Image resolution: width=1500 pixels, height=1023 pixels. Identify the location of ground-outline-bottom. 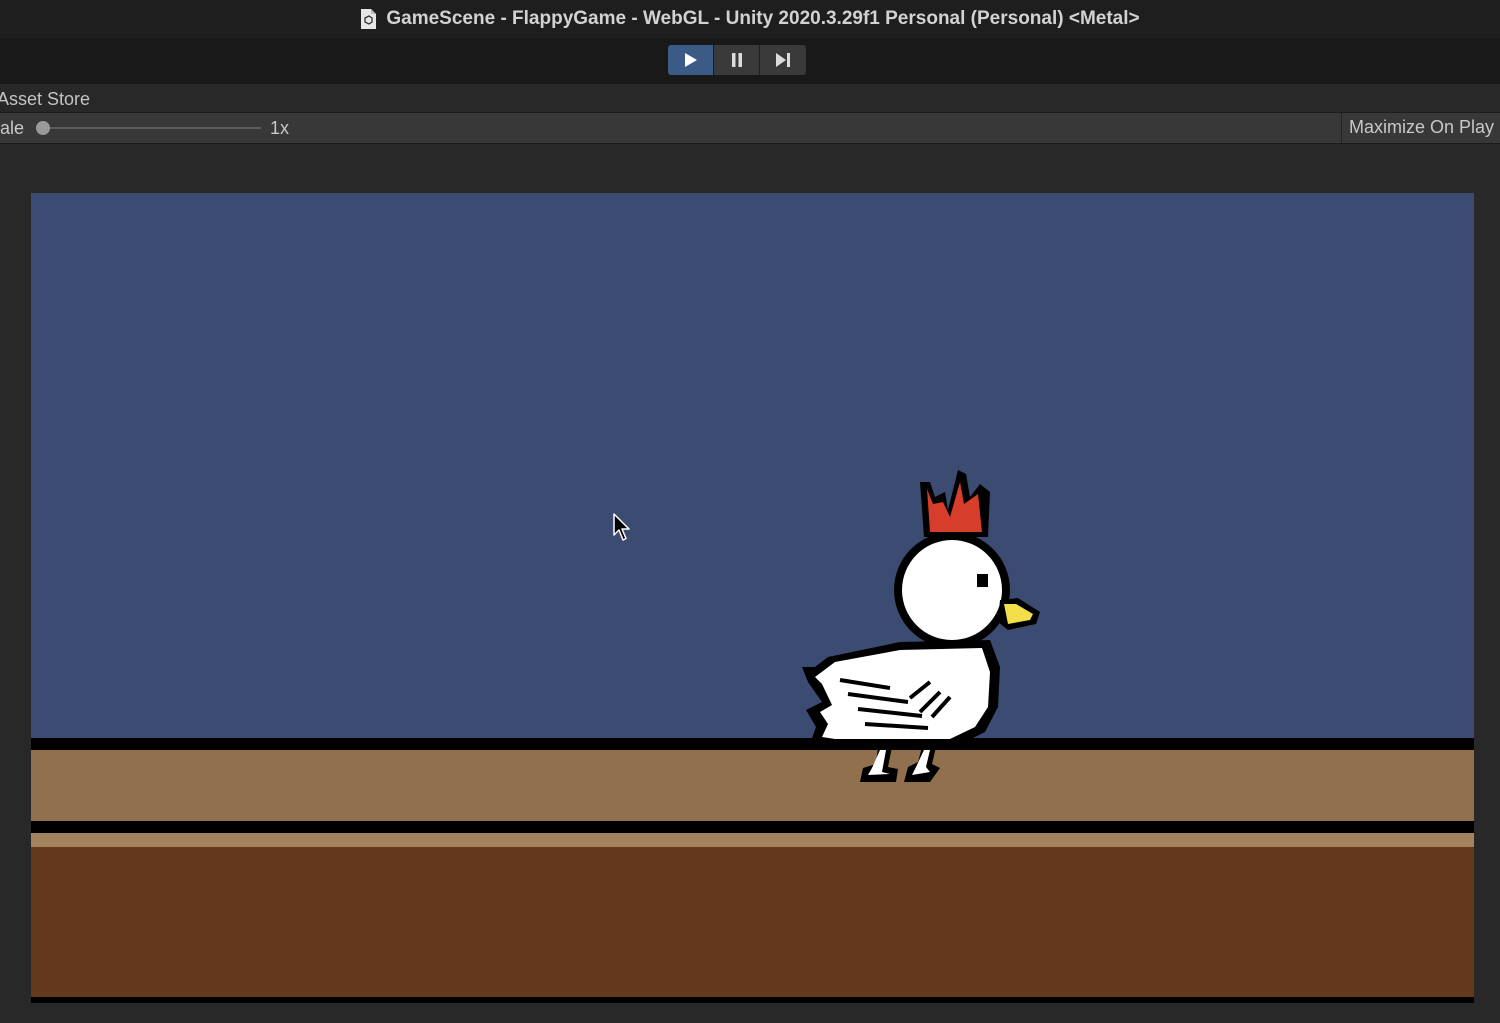
(752, 1000).